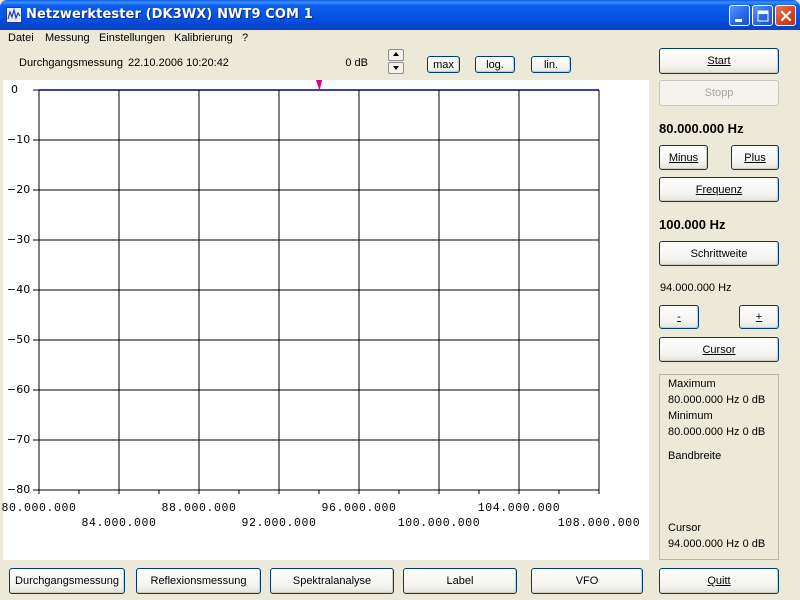  What do you see at coordinates (519, 508) in the screenshot?
I see `x-tick-label: 104.000.000` at bounding box center [519, 508].